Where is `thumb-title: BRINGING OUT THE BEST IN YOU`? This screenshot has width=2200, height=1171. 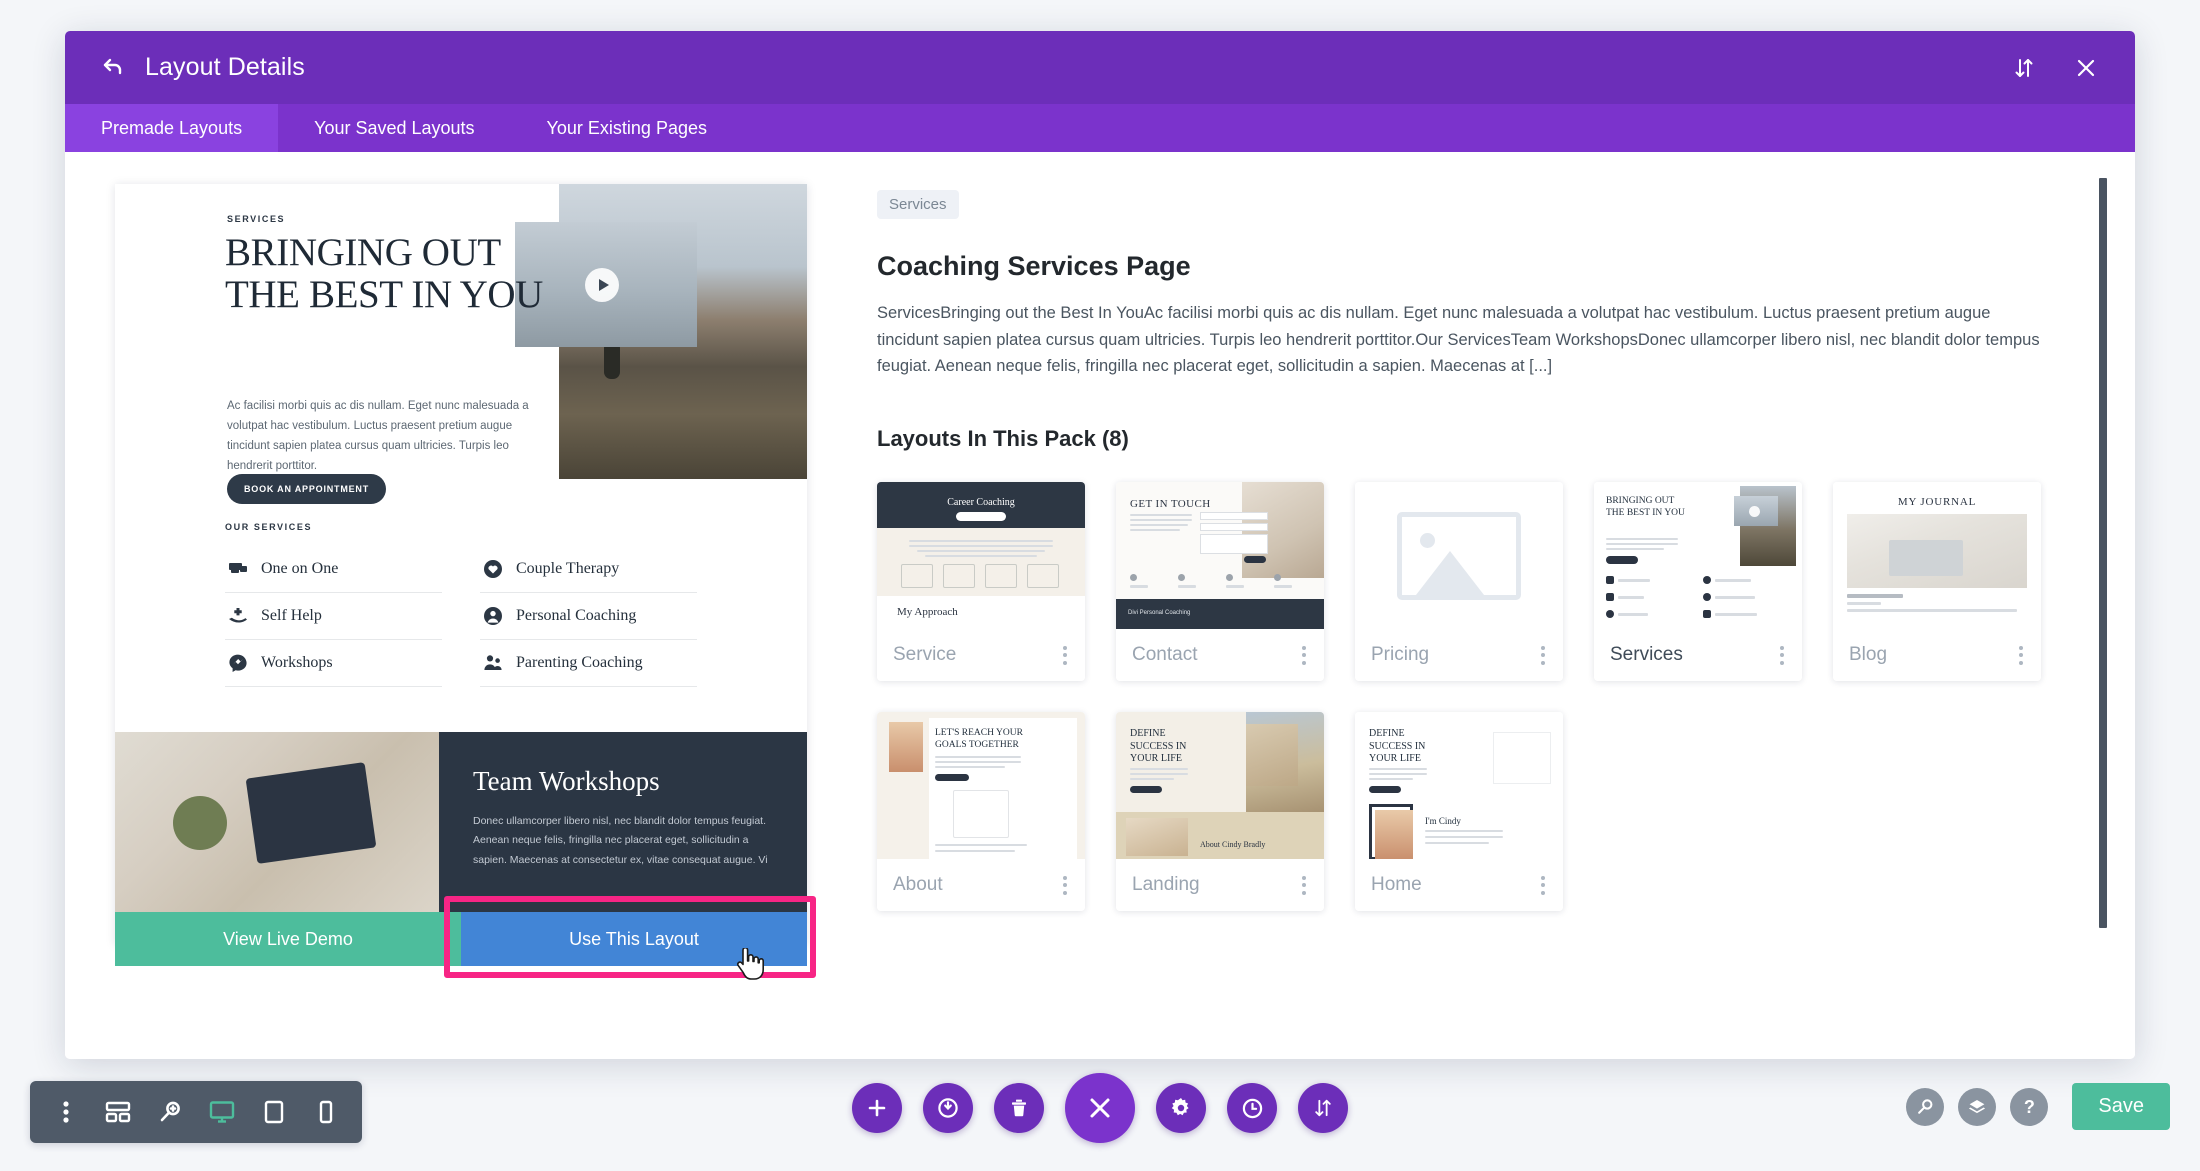
thumb-title: BRINGING OUT THE BEST IN YOU is located at coordinates (1645, 507).